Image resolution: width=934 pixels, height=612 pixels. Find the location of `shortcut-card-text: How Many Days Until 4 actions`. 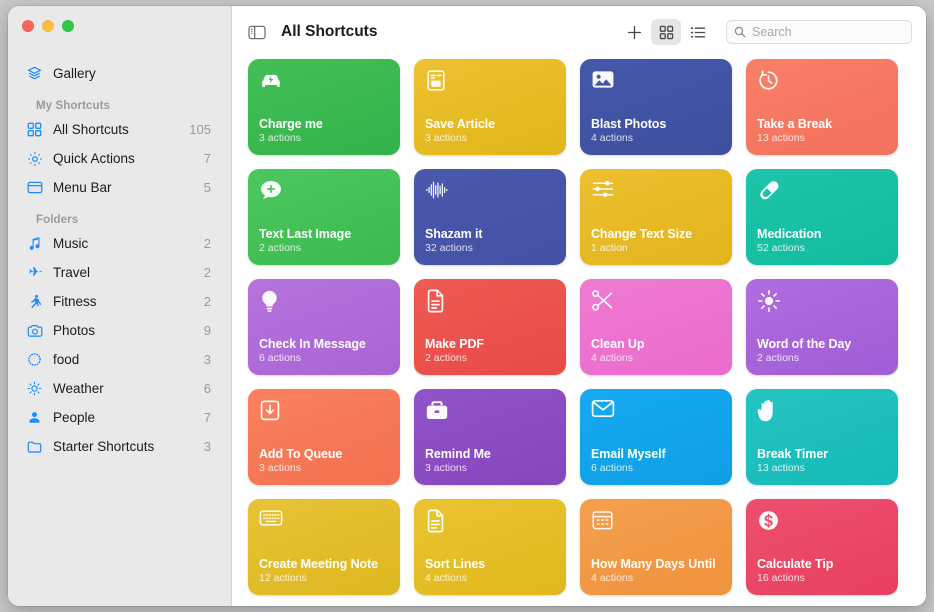

shortcut-card-text: How Many Days Until 4 actions is located at coordinates (656, 571).